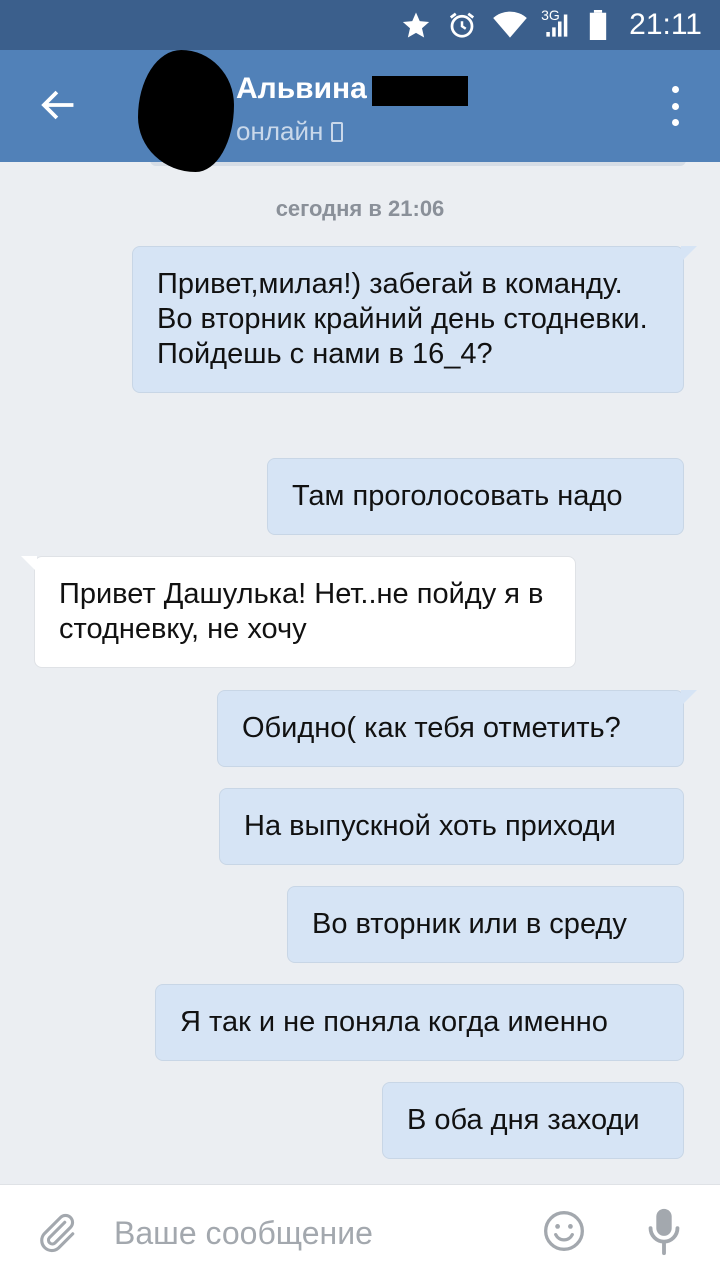 The image size is (720, 1280). I want to click on message-outgoing: Я так и не поняла когда именно, so click(419, 1022).